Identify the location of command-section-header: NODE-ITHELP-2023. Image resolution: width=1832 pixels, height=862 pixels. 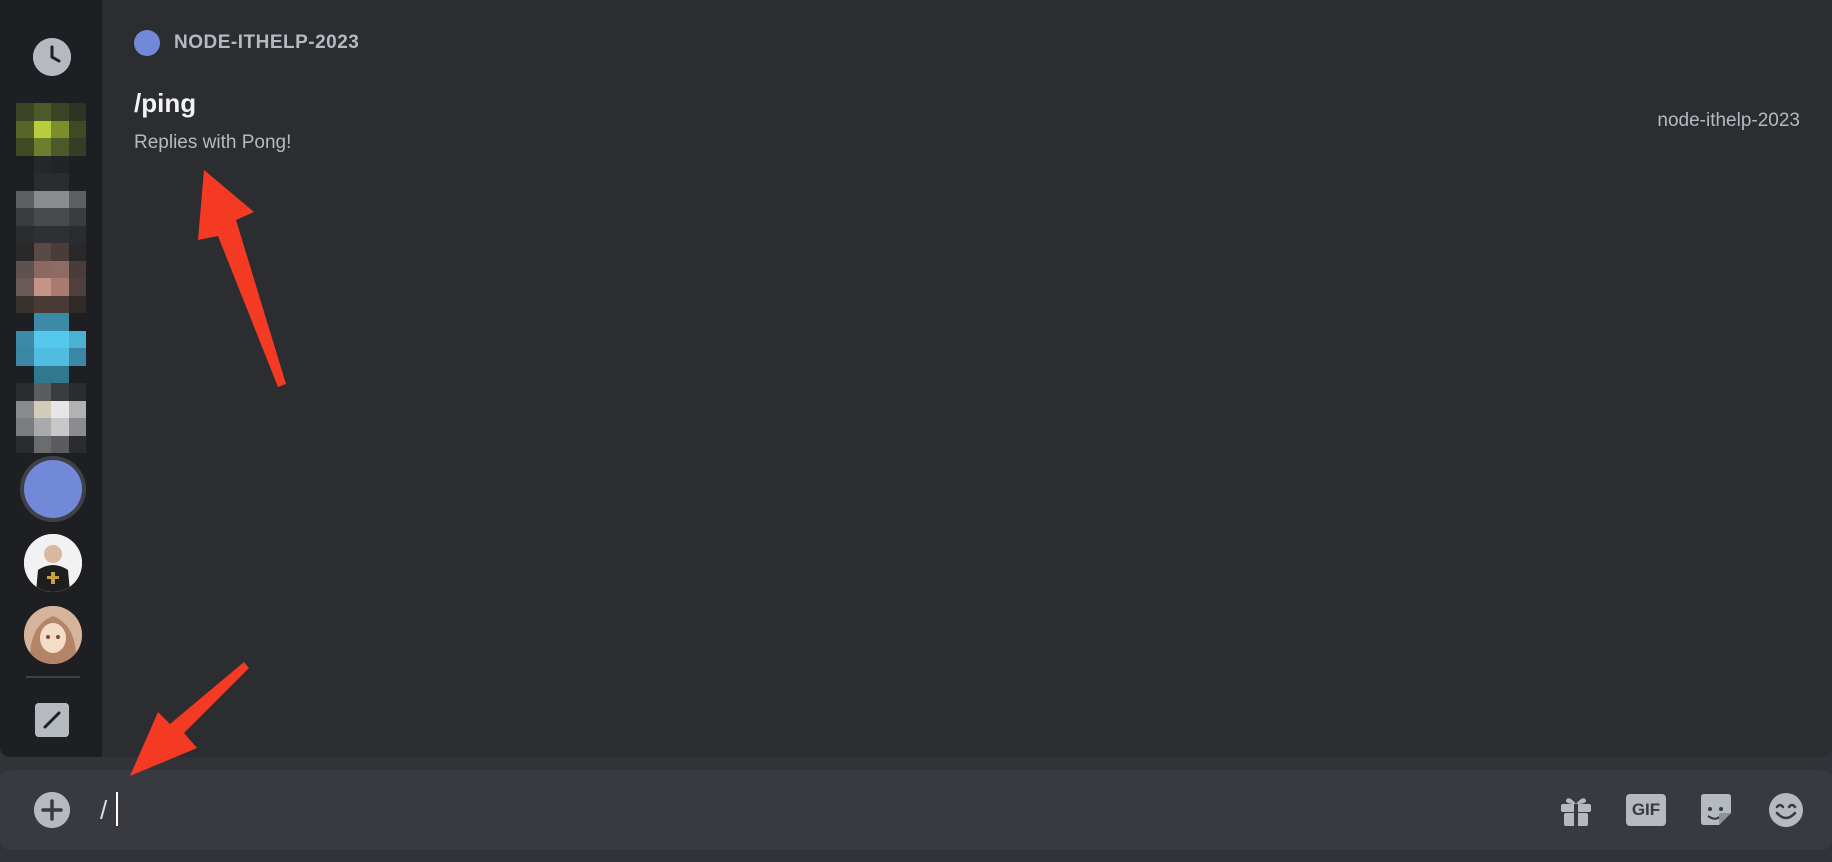
(246, 43).